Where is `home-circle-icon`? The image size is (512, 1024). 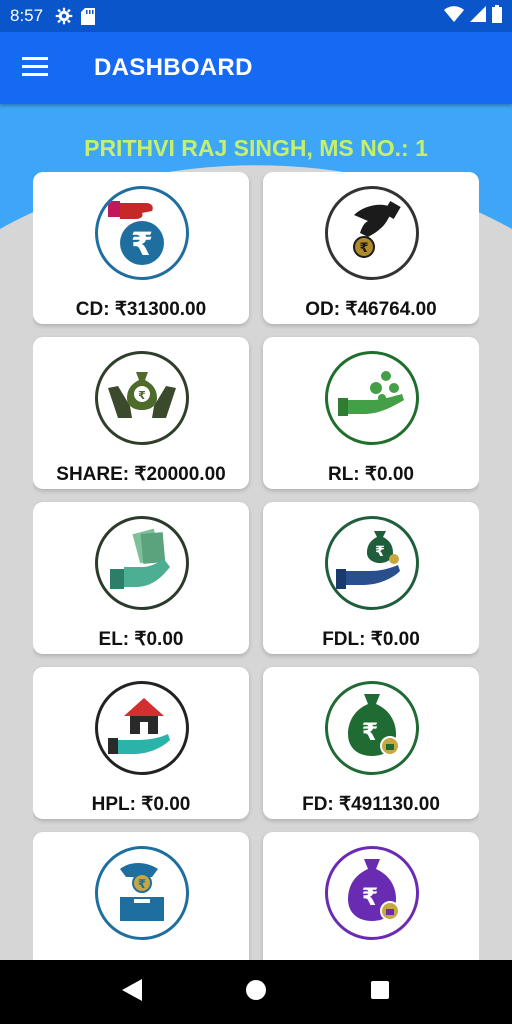 home-circle-icon is located at coordinates (256, 992).